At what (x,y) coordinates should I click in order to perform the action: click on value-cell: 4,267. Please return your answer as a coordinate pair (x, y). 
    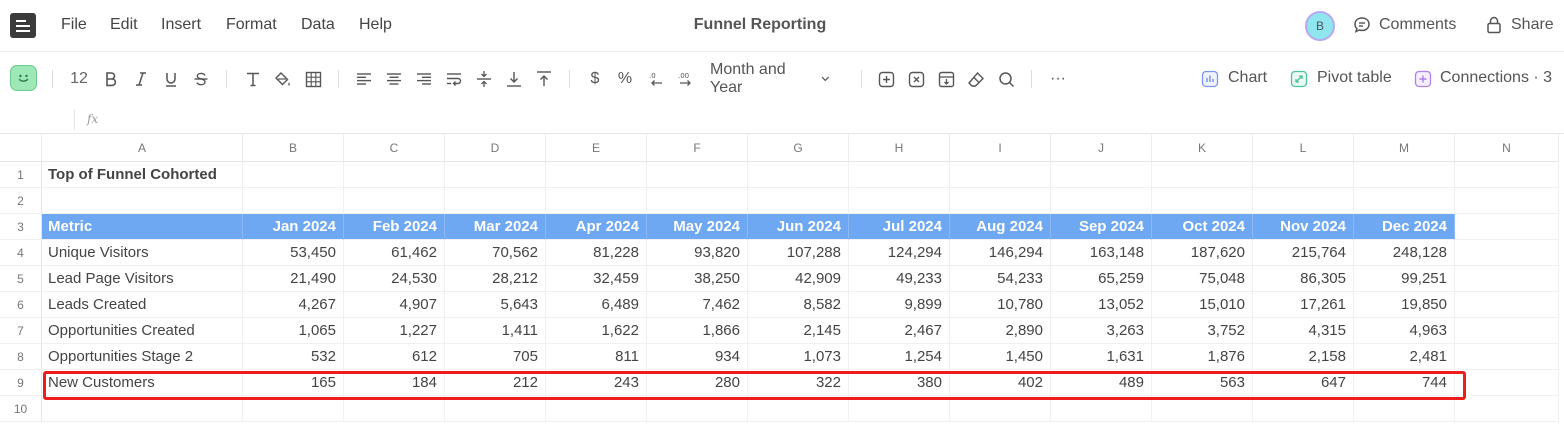
    Looking at the image, I should click on (293, 305).